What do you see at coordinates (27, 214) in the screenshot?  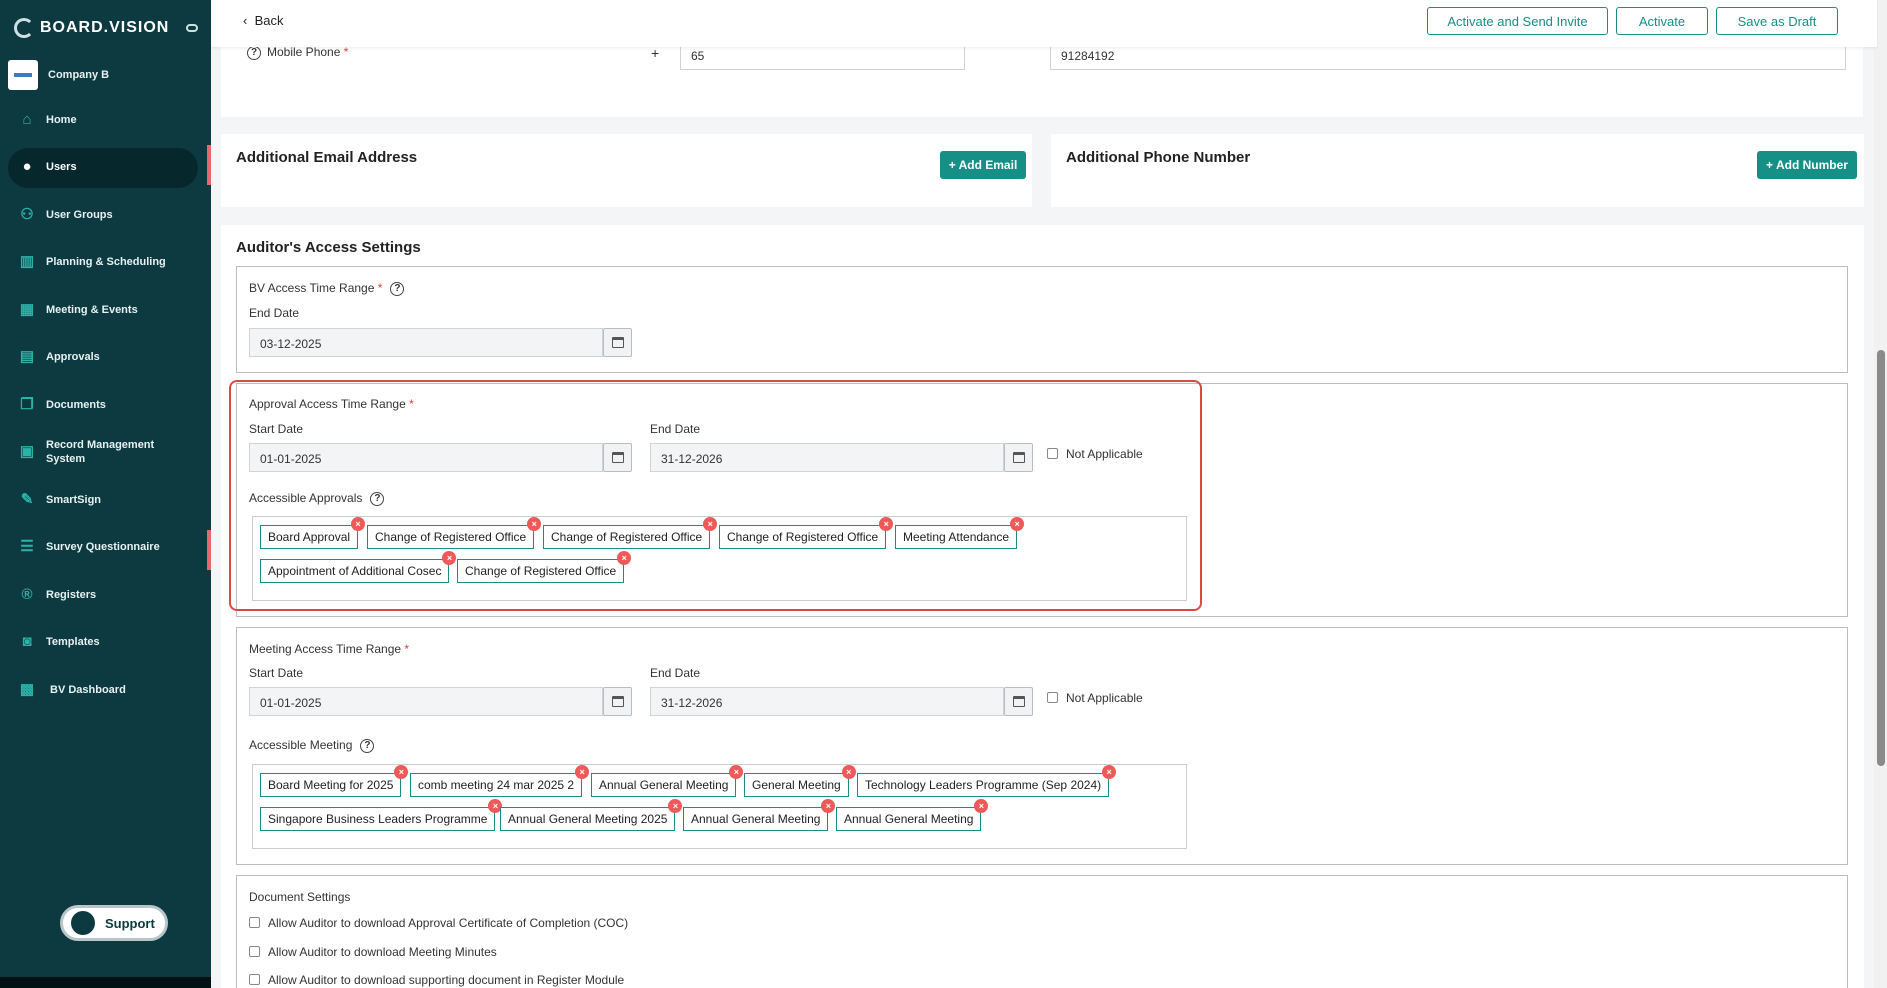 I see `users-icon: ⚇` at bounding box center [27, 214].